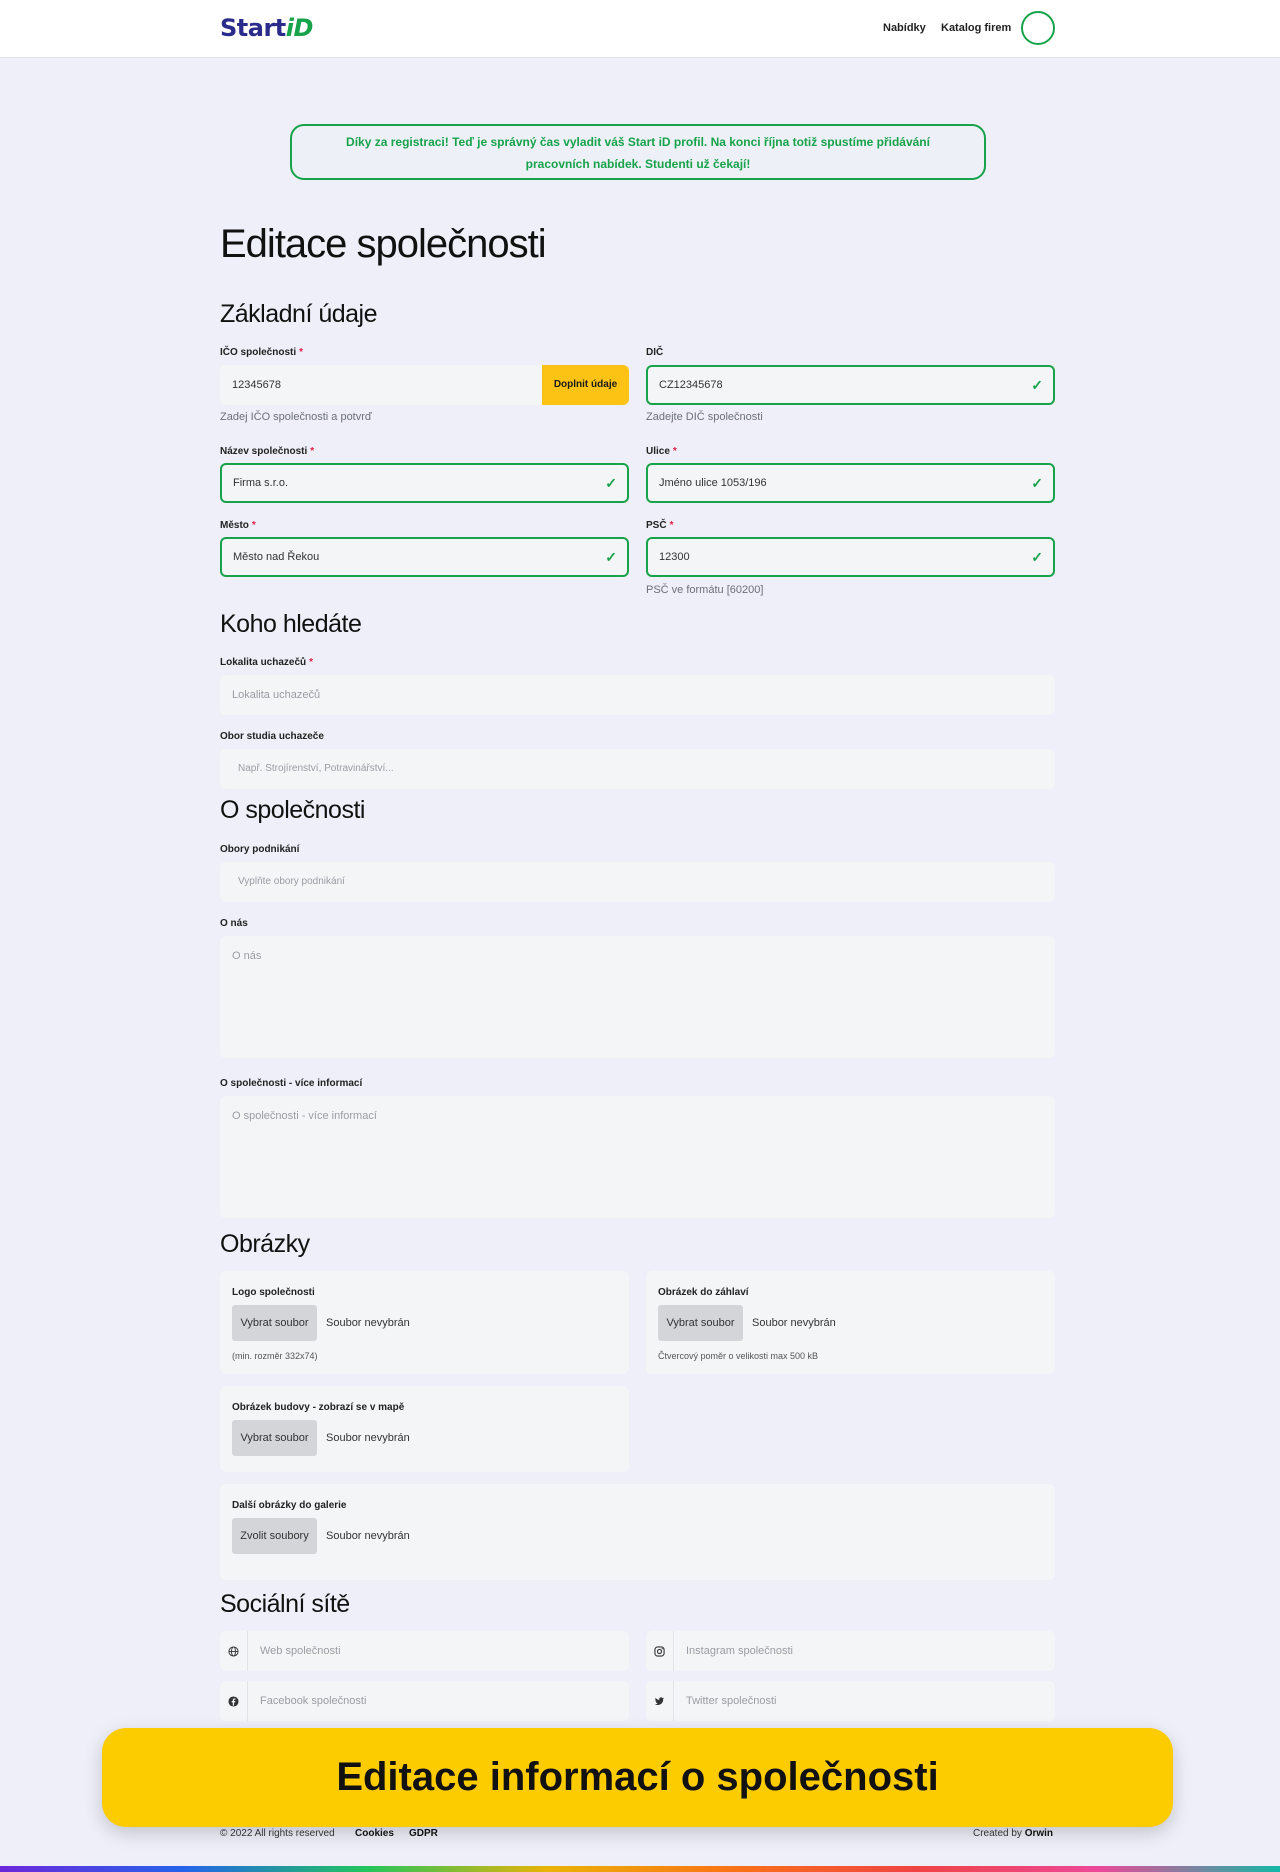 The width and height of the screenshot is (1280, 1872). Describe the element at coordinates (260, 849) in the screenshot. I see `business-label: Obory podnikání` at that location.